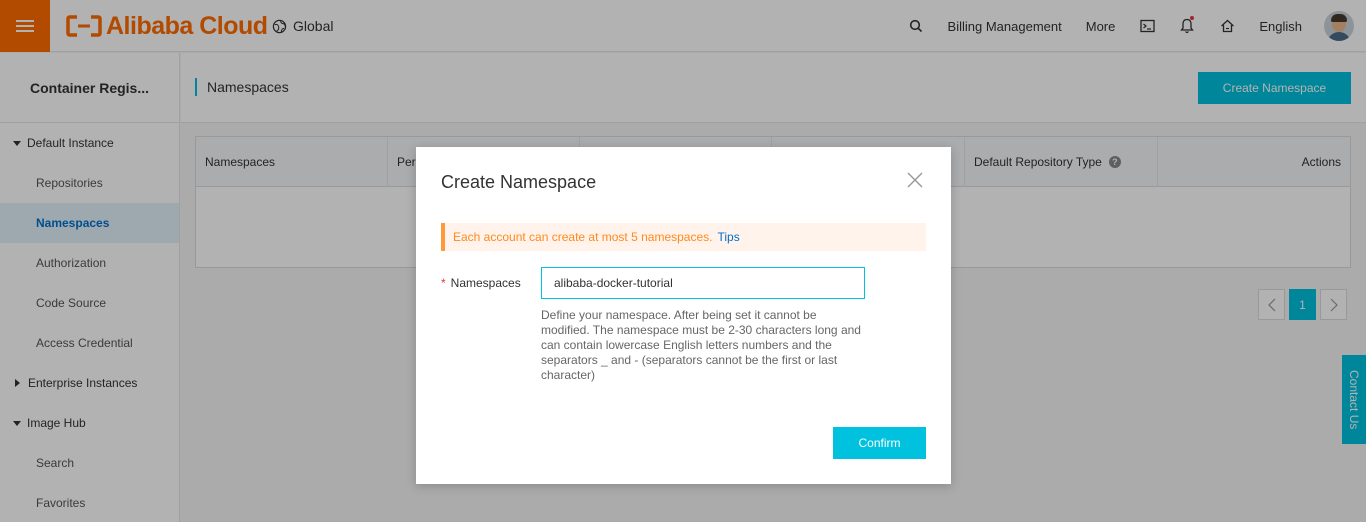 Image resolution: width=1366 pixels, height=522 pixels. I want to click on namespace-input, so click(703, 283).